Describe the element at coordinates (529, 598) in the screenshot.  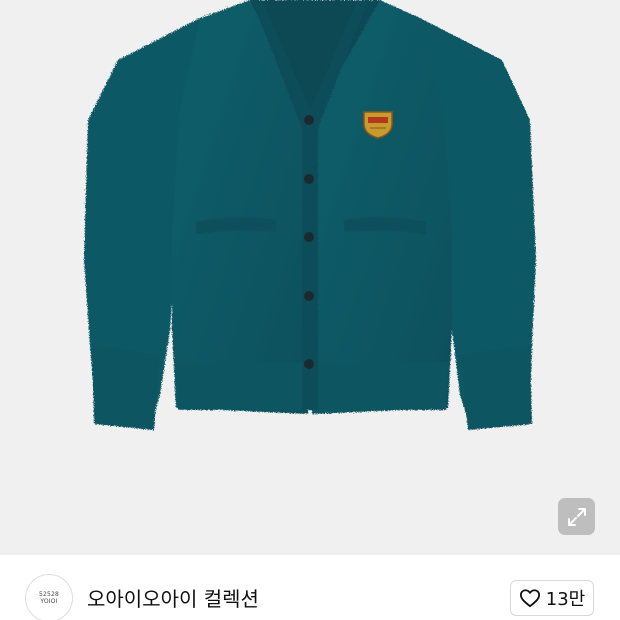
I see `heart-outline-icon` at that location.